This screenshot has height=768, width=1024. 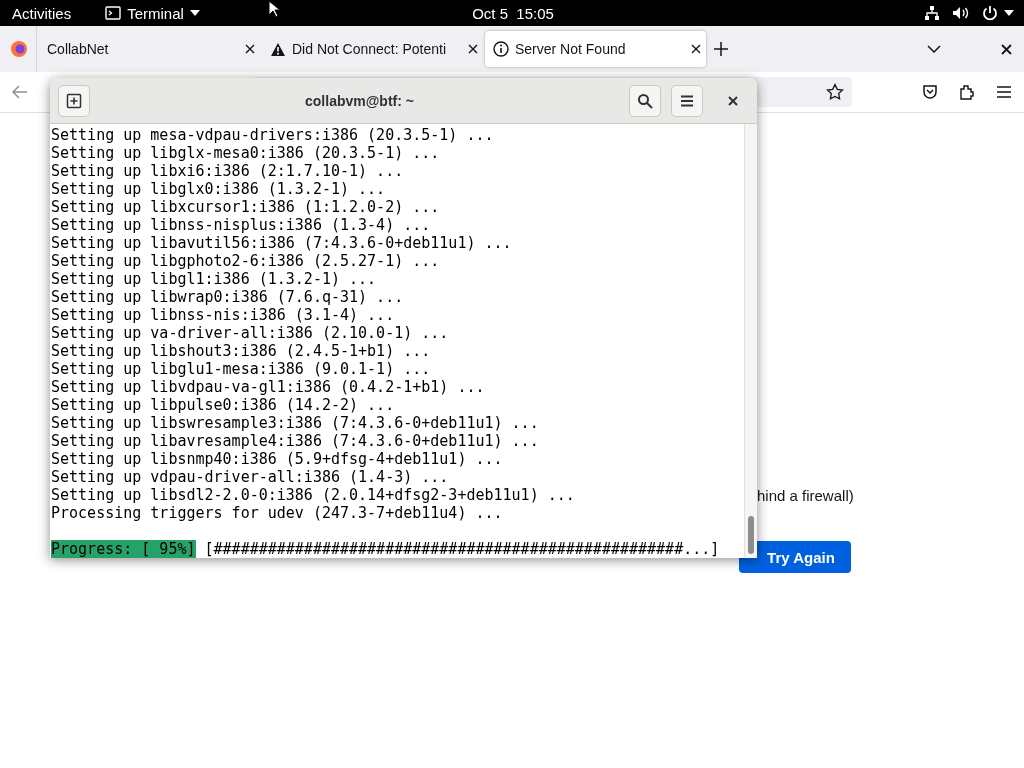 What do you see at coordinates (278, 49) in the screenshot?
I see `warning-icon` at bounding box center [278, 49].